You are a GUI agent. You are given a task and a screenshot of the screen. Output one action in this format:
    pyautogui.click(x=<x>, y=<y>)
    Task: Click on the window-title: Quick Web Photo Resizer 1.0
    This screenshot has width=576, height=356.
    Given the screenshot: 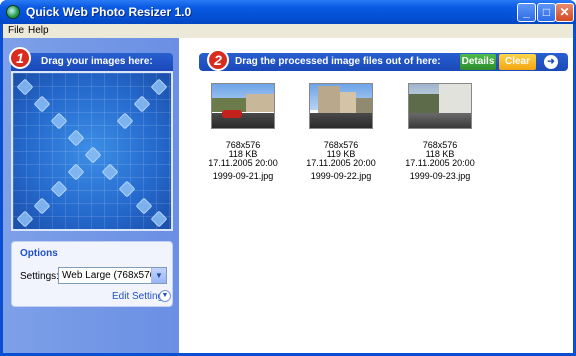 What is the action you would take?
    pyautogui.click(x=109, y=12)
    